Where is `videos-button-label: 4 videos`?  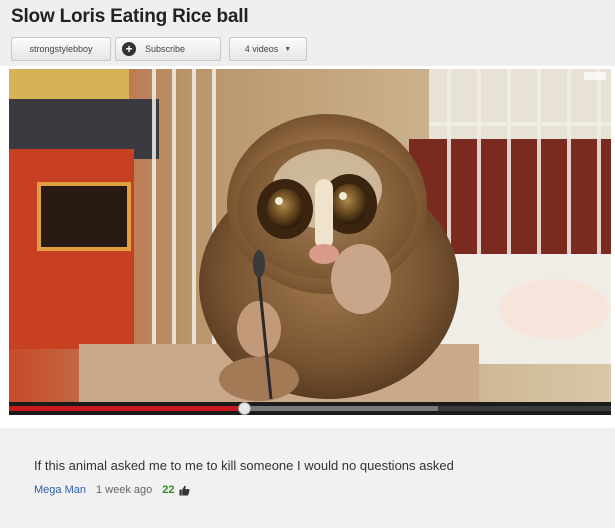 videos-button-label: 4 videos is located at coordinates (261, 49).